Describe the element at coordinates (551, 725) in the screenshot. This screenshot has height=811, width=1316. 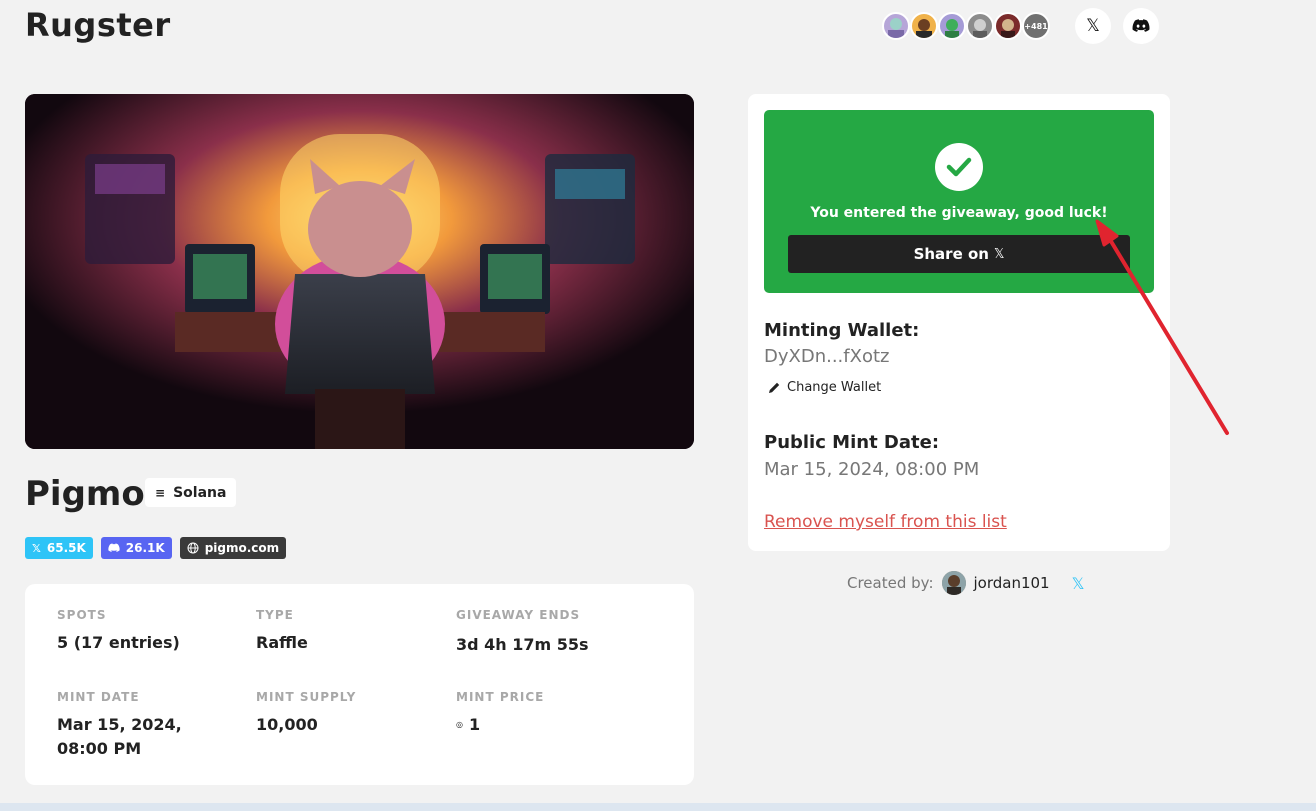
I see `stat-value: ◎ 1` at that location.